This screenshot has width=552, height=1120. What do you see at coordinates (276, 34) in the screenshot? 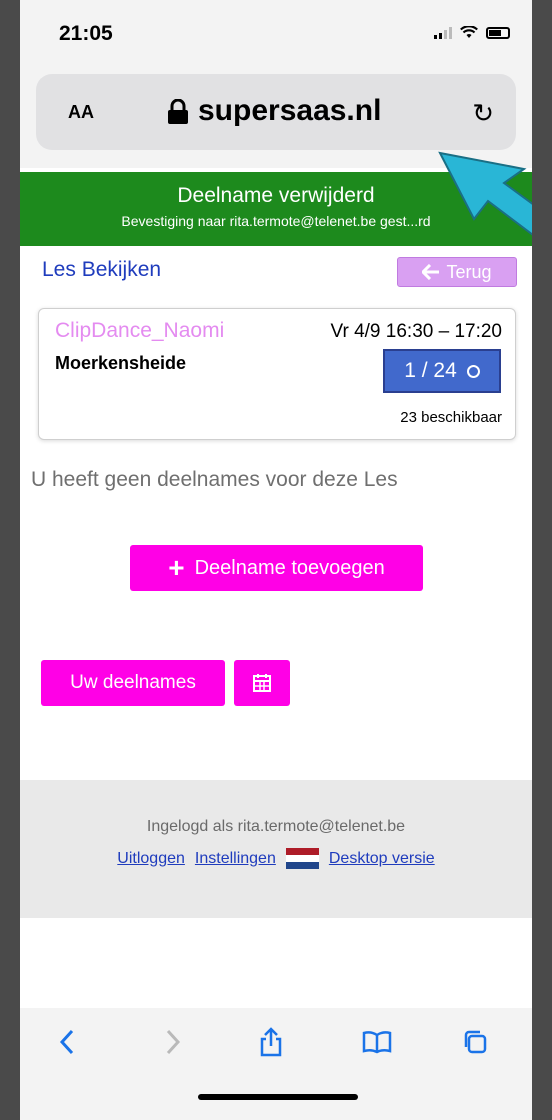
I see `status-bar: 21:05` at bounding box center [276, 34].